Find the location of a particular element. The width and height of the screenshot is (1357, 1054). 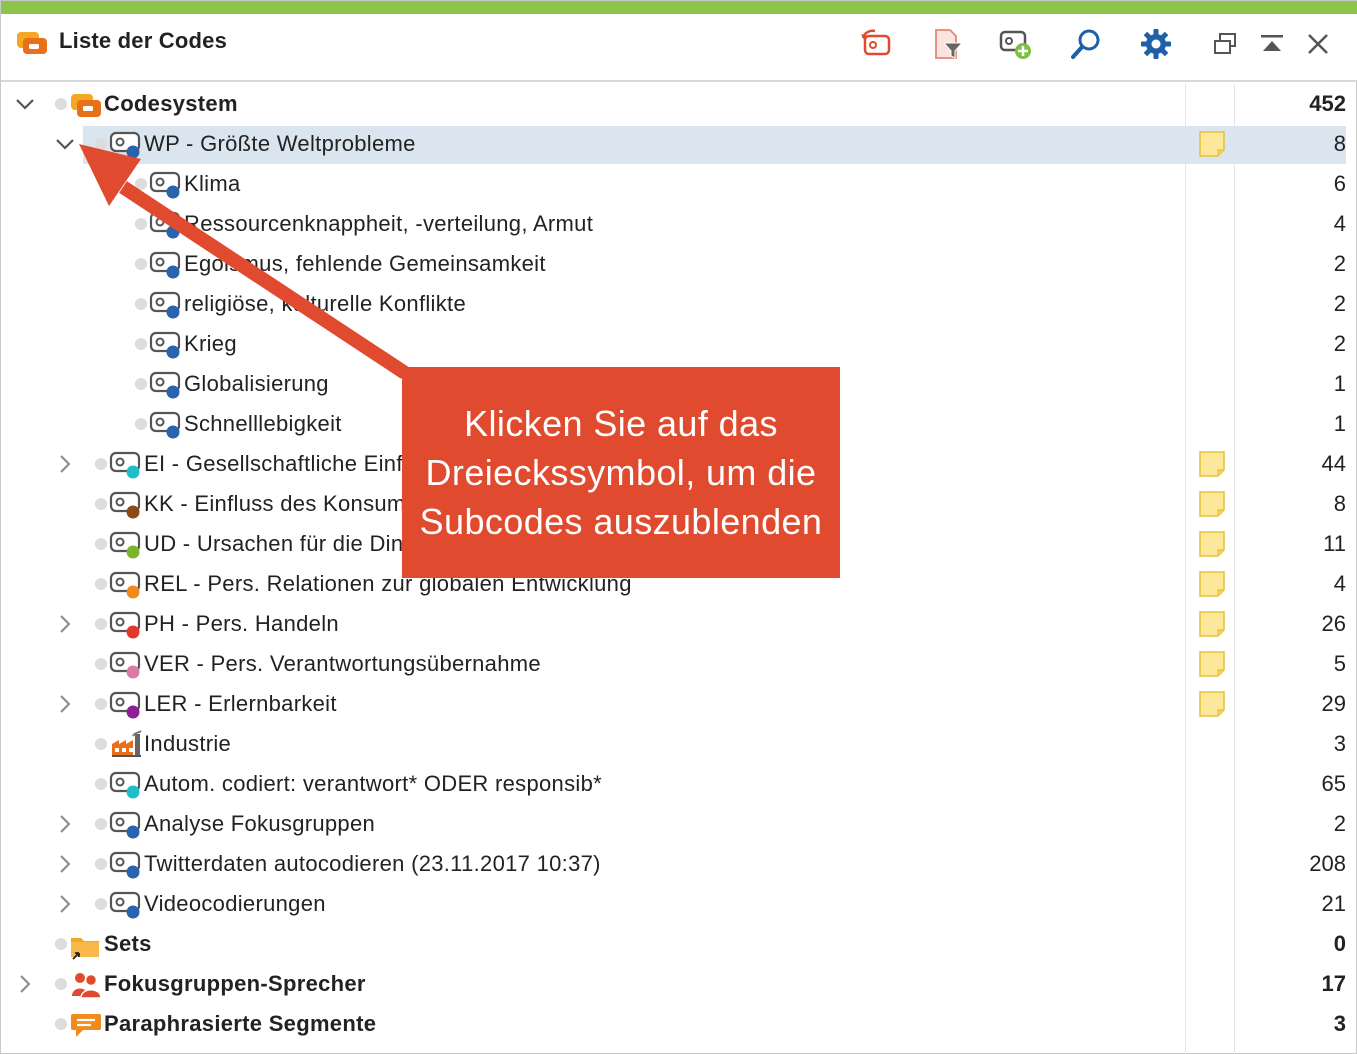

coded-segments-count: 21 is located at coordinates (1333, 903).